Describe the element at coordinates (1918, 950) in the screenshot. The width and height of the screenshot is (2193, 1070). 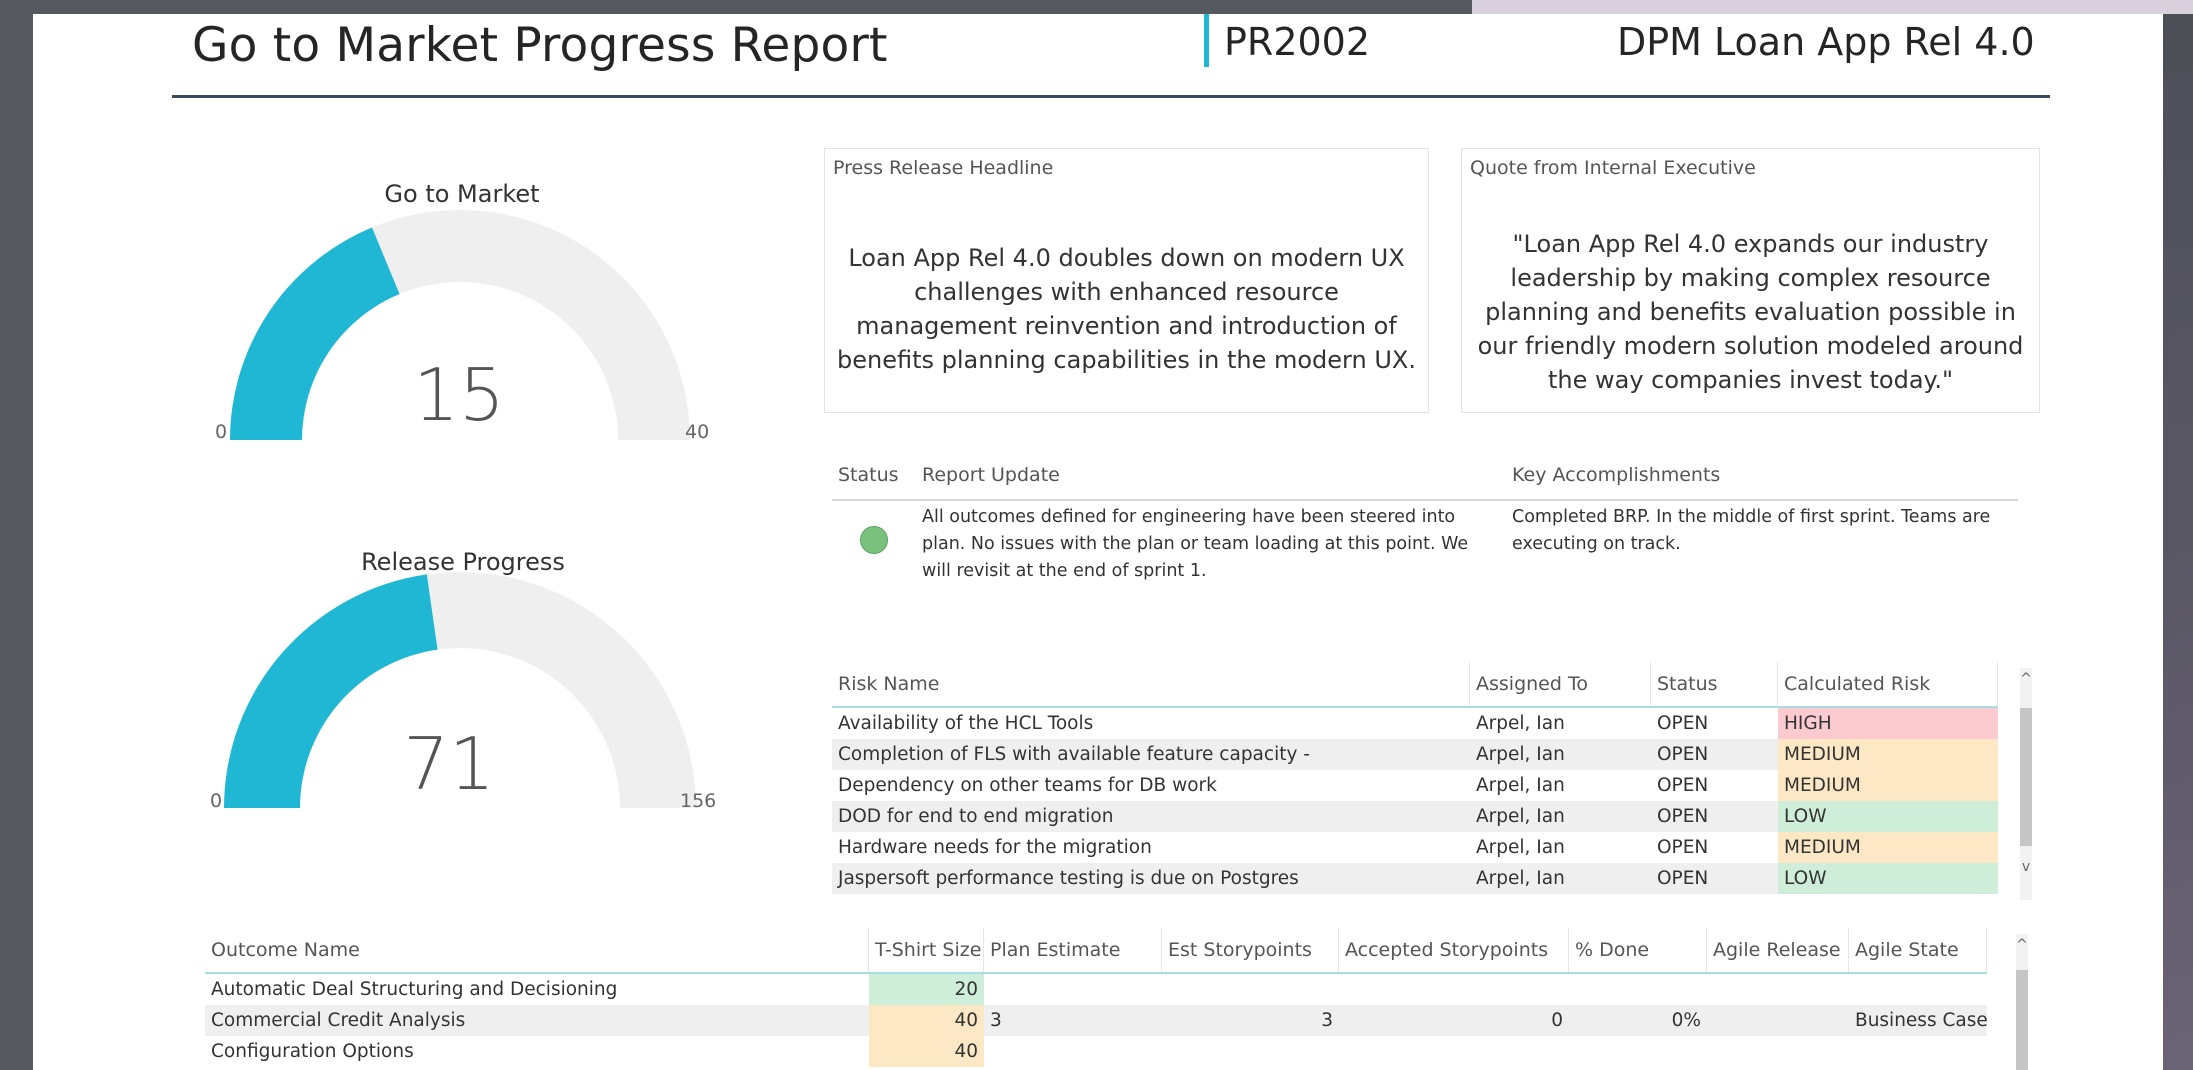
I see `agile-state-header: Agile State` at that location.